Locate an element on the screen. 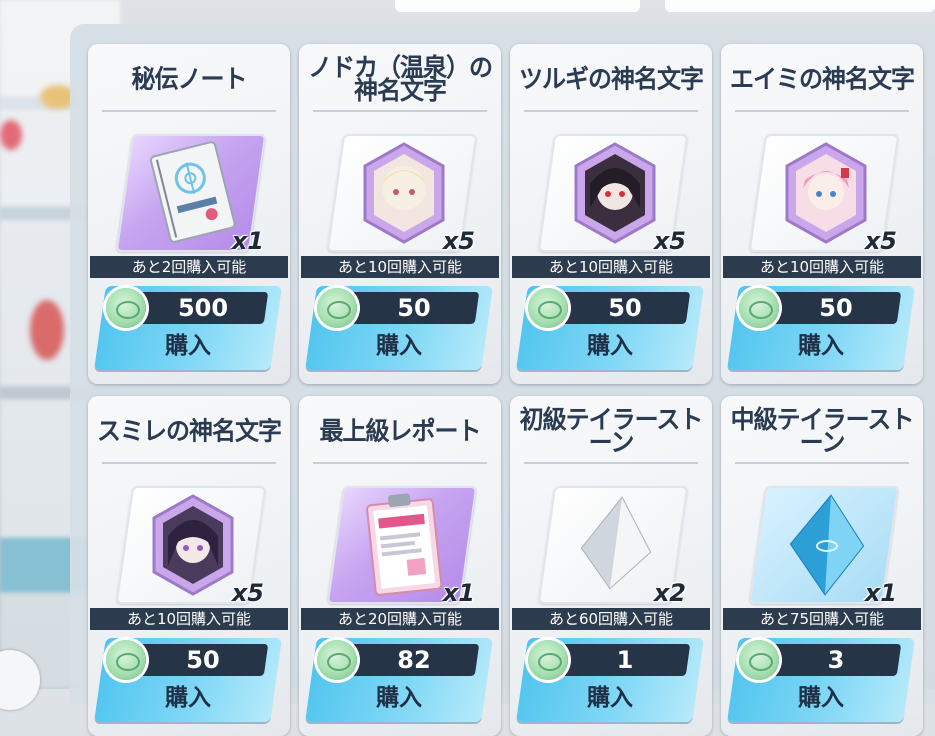 Image resolution: width=935 pixels, height=736 pixels. purchase-limit: あと2回購入可能 is located at coordinates (189, 267).